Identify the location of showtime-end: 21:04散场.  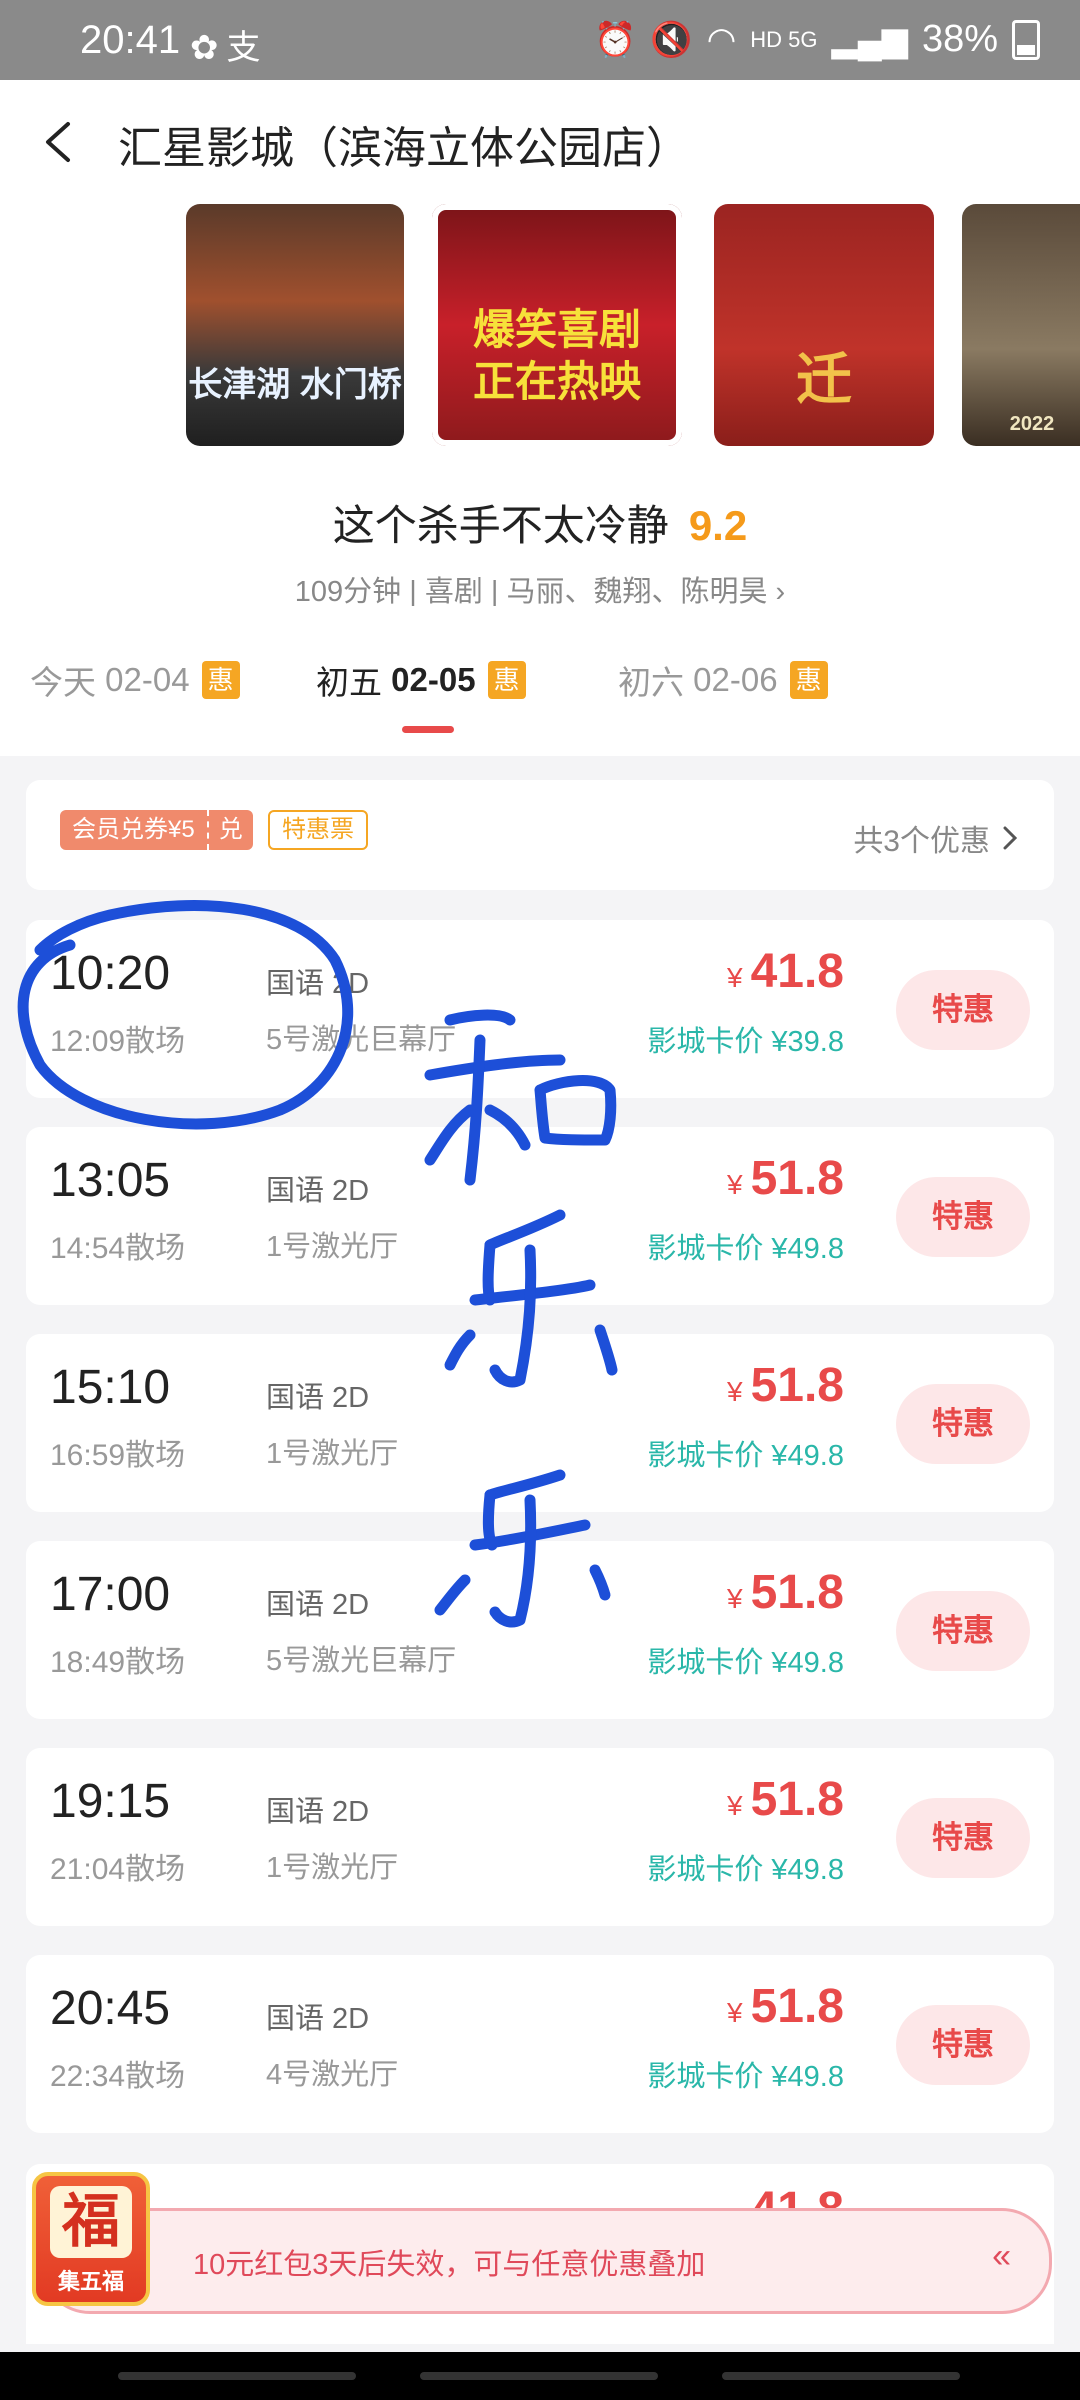
(118, 1869).